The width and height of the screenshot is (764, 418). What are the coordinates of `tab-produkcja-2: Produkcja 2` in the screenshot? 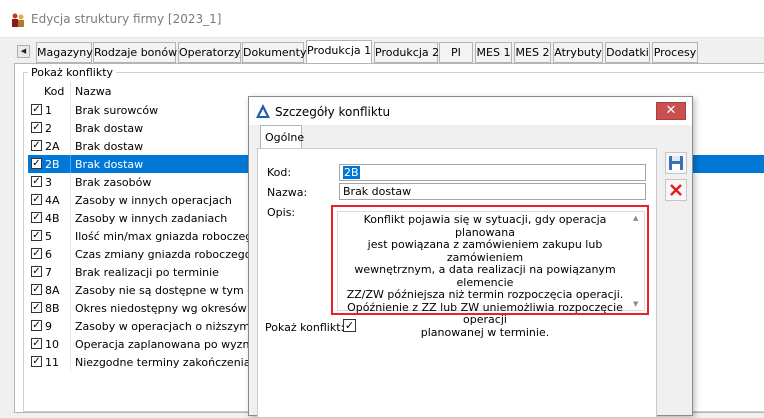 It's located at (406, 52).